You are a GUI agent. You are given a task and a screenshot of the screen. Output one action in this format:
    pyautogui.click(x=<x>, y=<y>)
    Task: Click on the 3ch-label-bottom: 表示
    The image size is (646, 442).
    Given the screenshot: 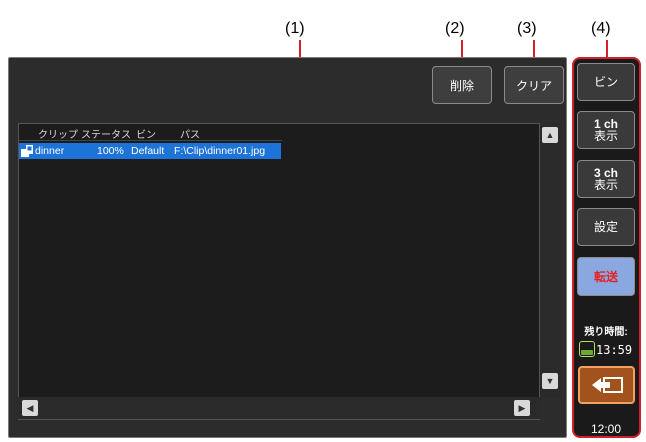 What is the action you would take?
    pyautogui.click(x=605, y=185)
    